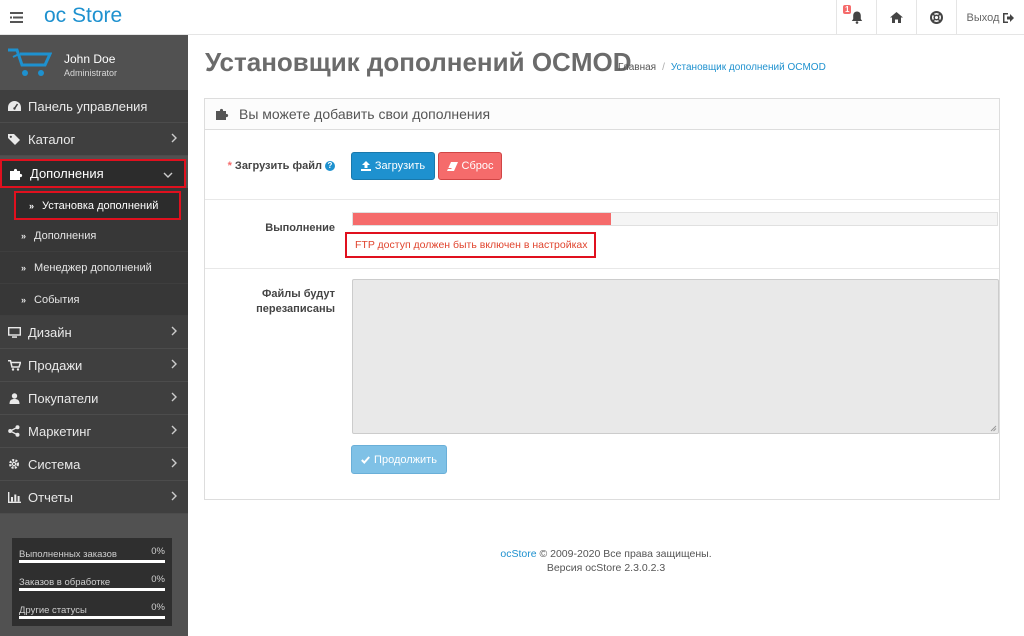  What do you see at coordinates (16, 17) in the screenshot?
I see `menu-toggle-button` at bounding box center [16, 17].